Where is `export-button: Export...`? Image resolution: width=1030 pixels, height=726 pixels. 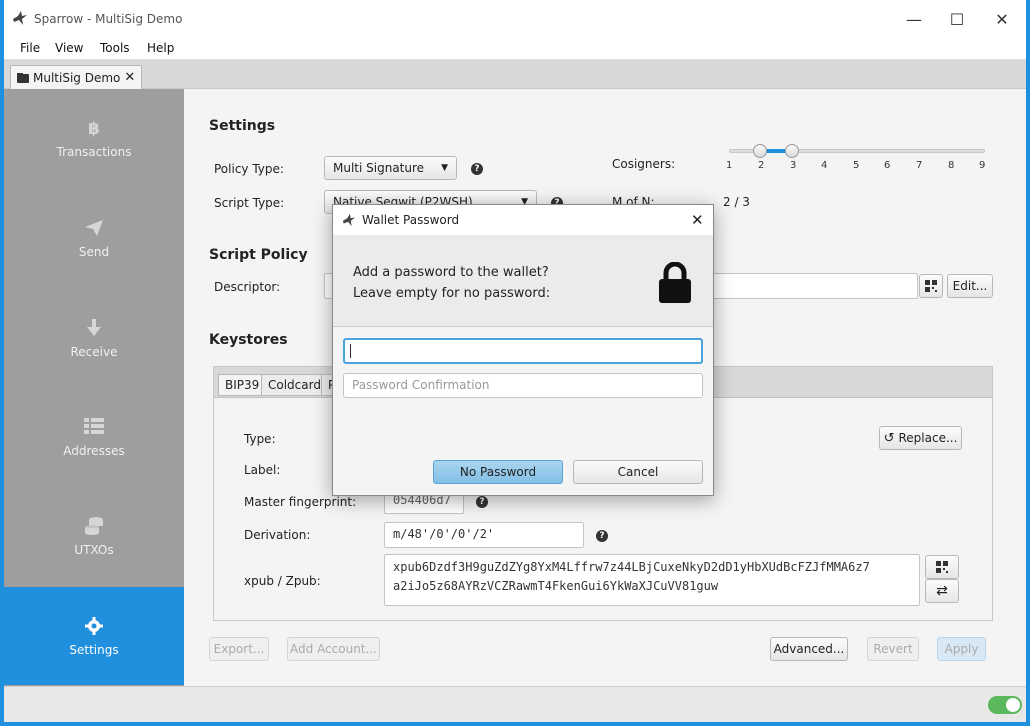 export-button: Export... is located at coordinates (239, 649).